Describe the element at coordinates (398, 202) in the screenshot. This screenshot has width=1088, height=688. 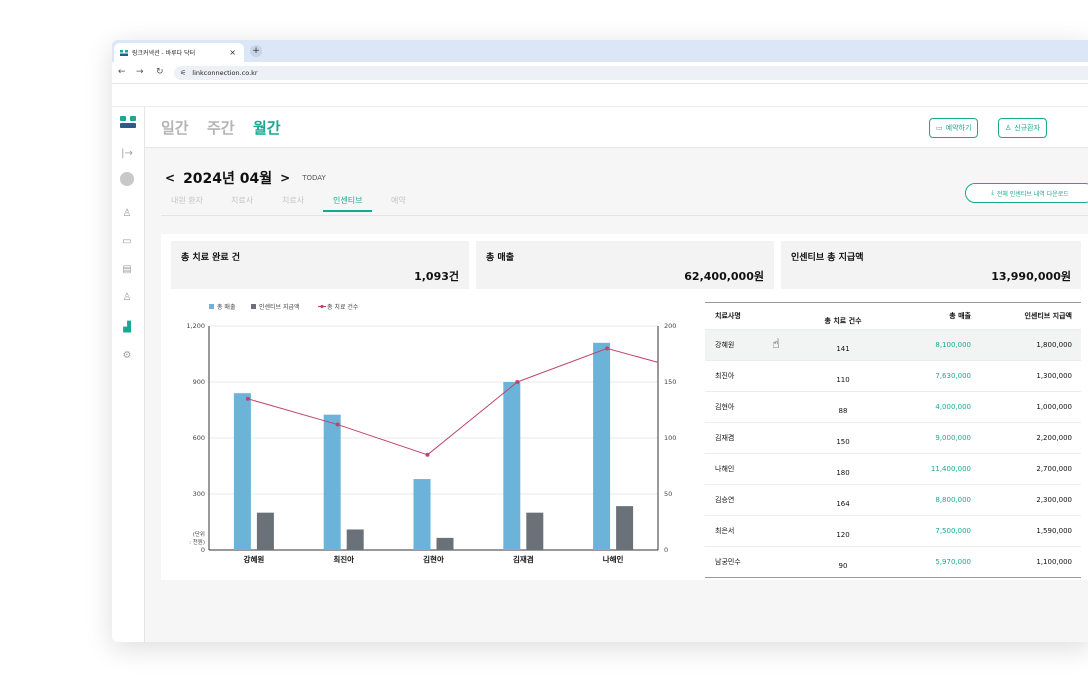
I see `subtab-reservation: 예약` at that location.